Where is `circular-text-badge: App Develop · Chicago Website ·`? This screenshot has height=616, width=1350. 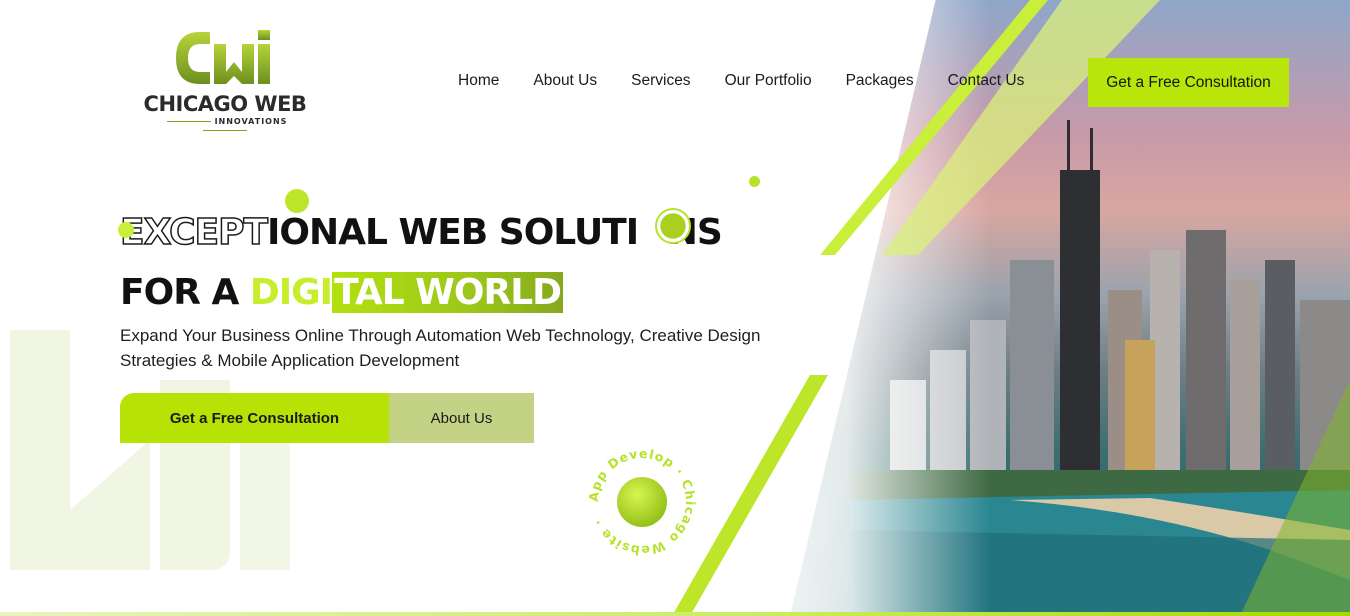
circular-text-badge: App Develop · Chicago Website · is located at coordinates (641, 502).